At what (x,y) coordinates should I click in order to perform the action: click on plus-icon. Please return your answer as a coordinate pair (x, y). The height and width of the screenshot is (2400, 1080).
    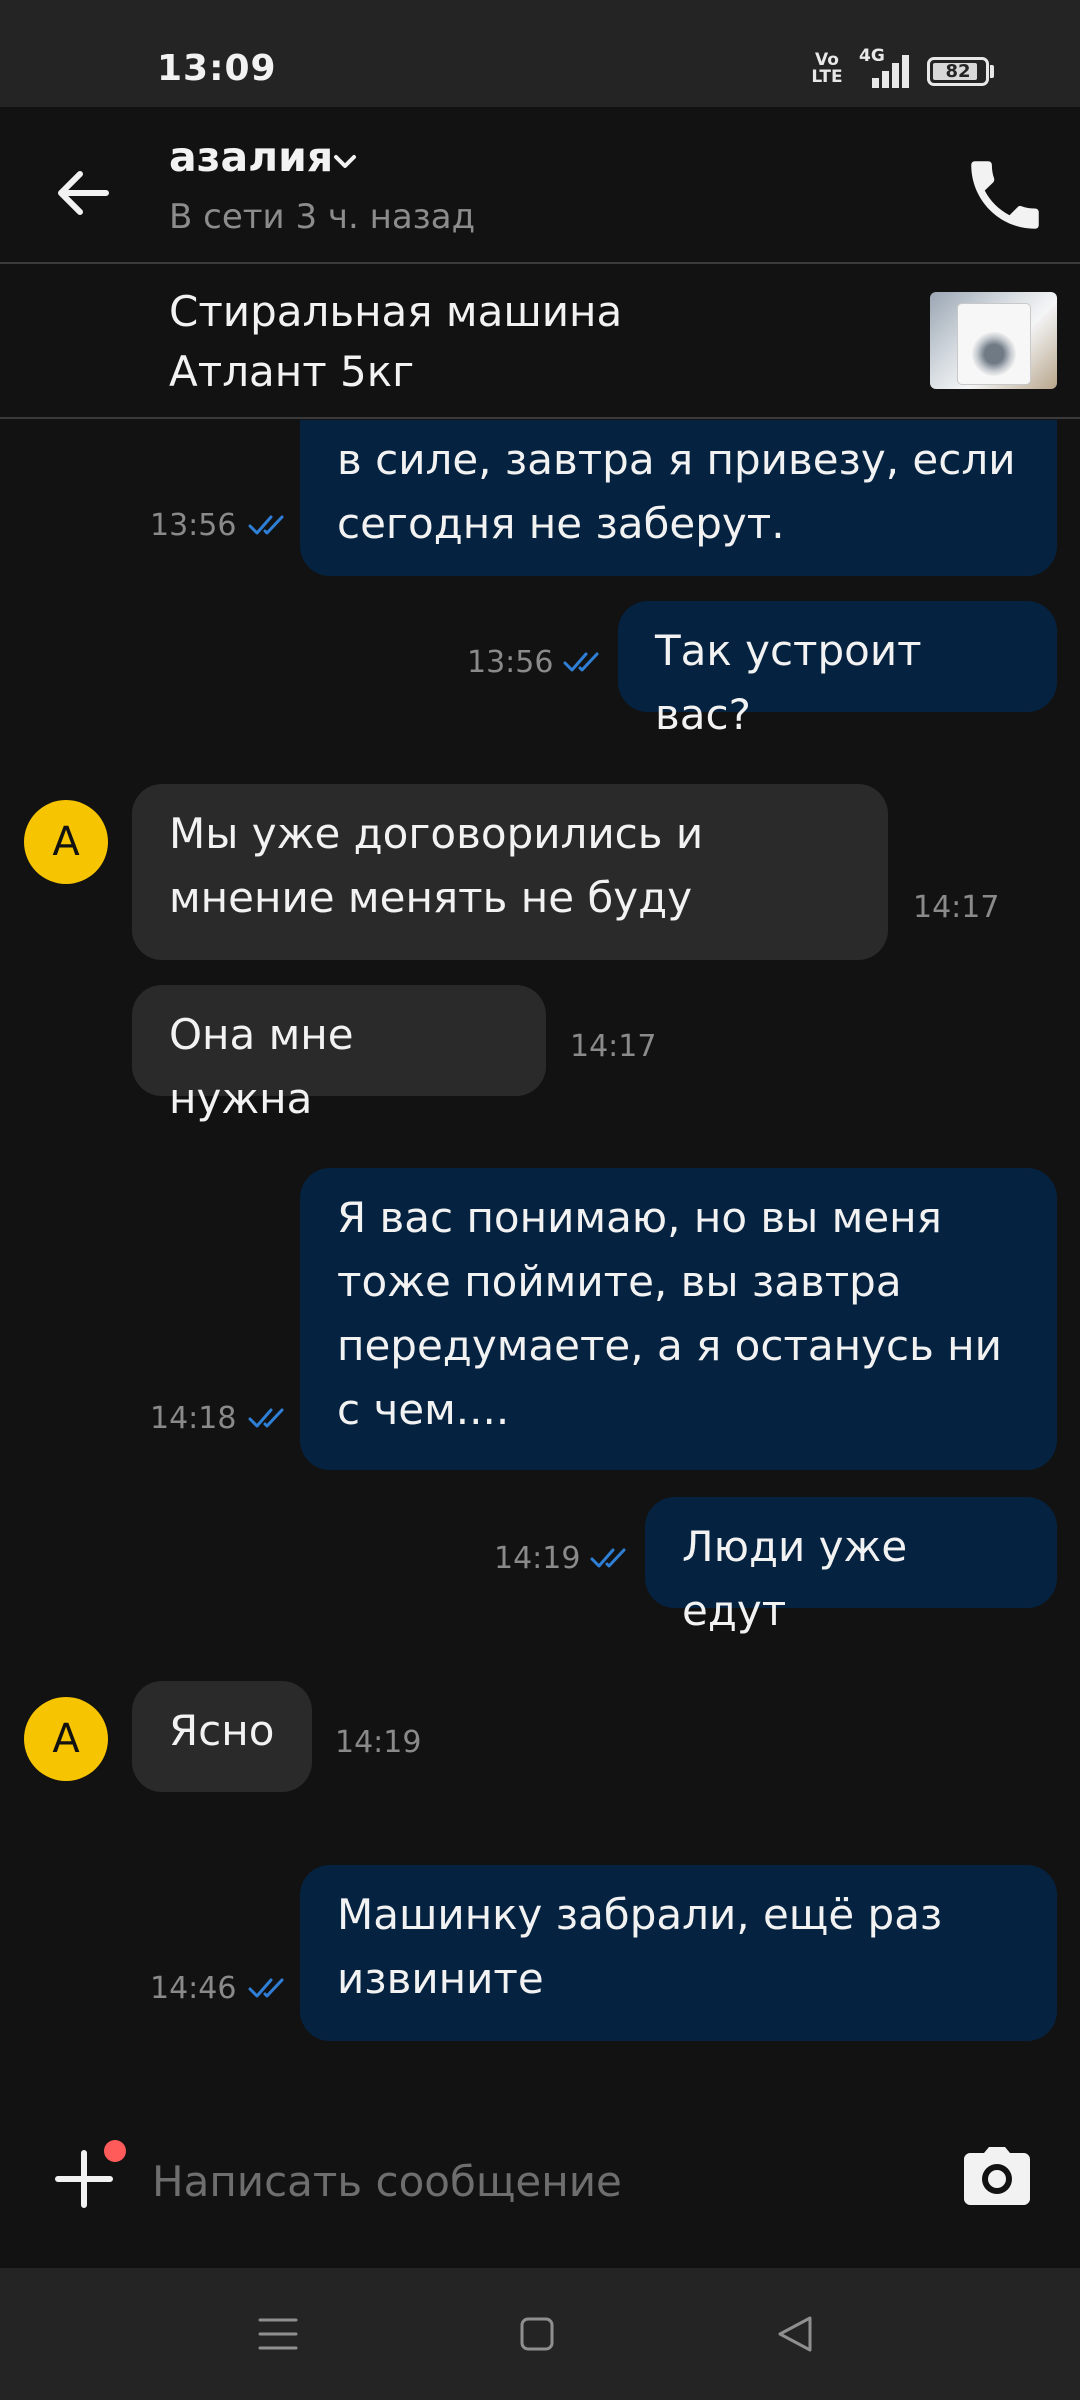
    Looking at the image, I should click on (84, 2179).